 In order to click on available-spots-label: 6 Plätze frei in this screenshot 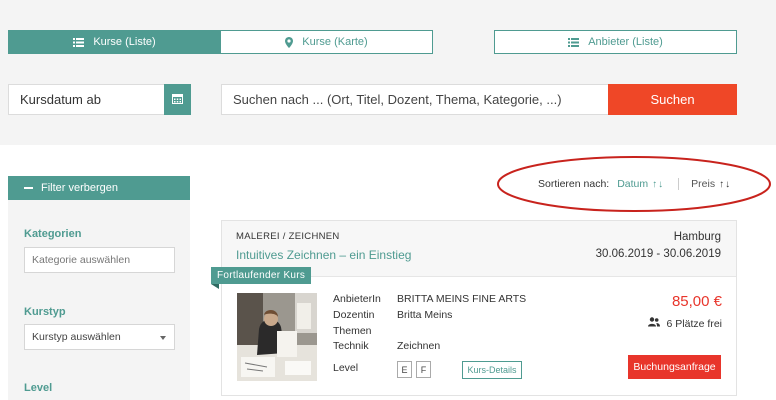, I will do `click(694, 323)`.